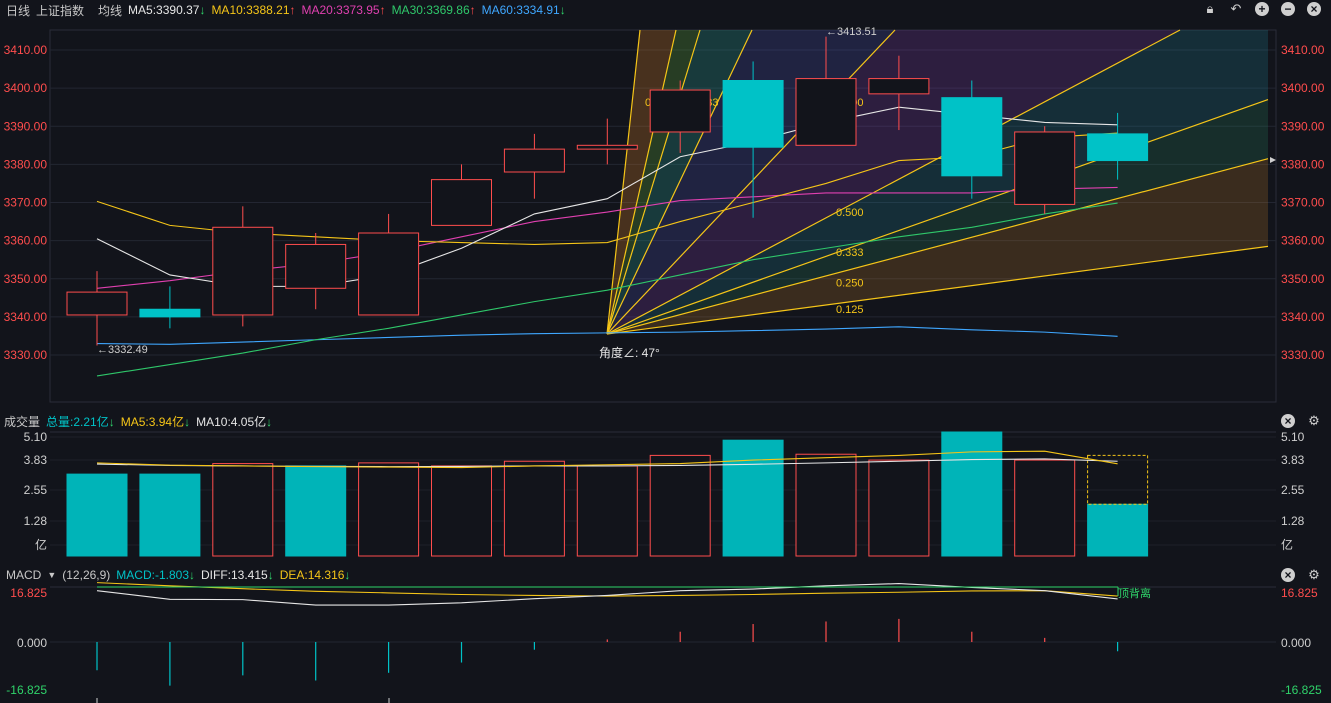 This screenshot has height=703, width=1331. What do you see at coordinates (1303, 88) in the screenshot?
I see `y-tick-label-right: 3400.00` at bounding box center [1303, 88].